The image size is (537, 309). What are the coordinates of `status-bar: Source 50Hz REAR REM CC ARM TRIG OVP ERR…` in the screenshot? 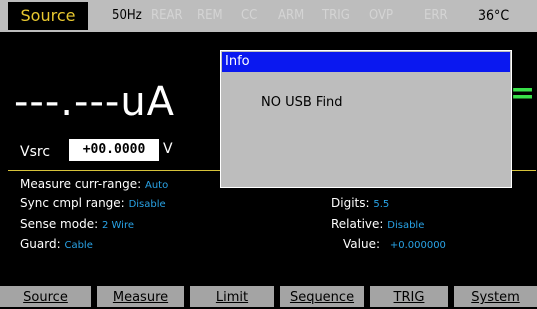 It's located at (268, 16).